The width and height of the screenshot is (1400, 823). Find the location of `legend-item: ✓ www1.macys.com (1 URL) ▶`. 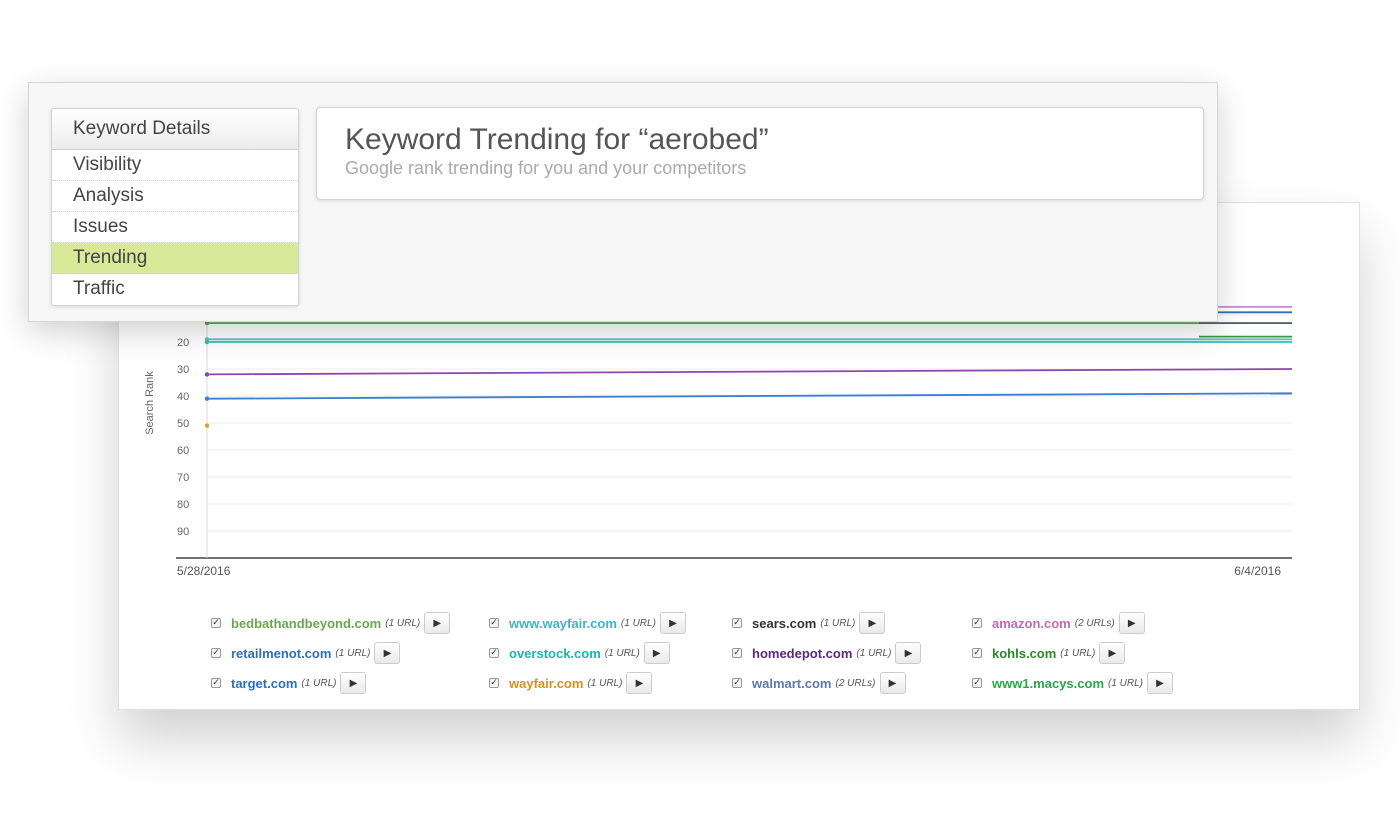

legend-item: ✓ www1.macys.com (1 URL) ▶ is located at coordinates (1092, 683).